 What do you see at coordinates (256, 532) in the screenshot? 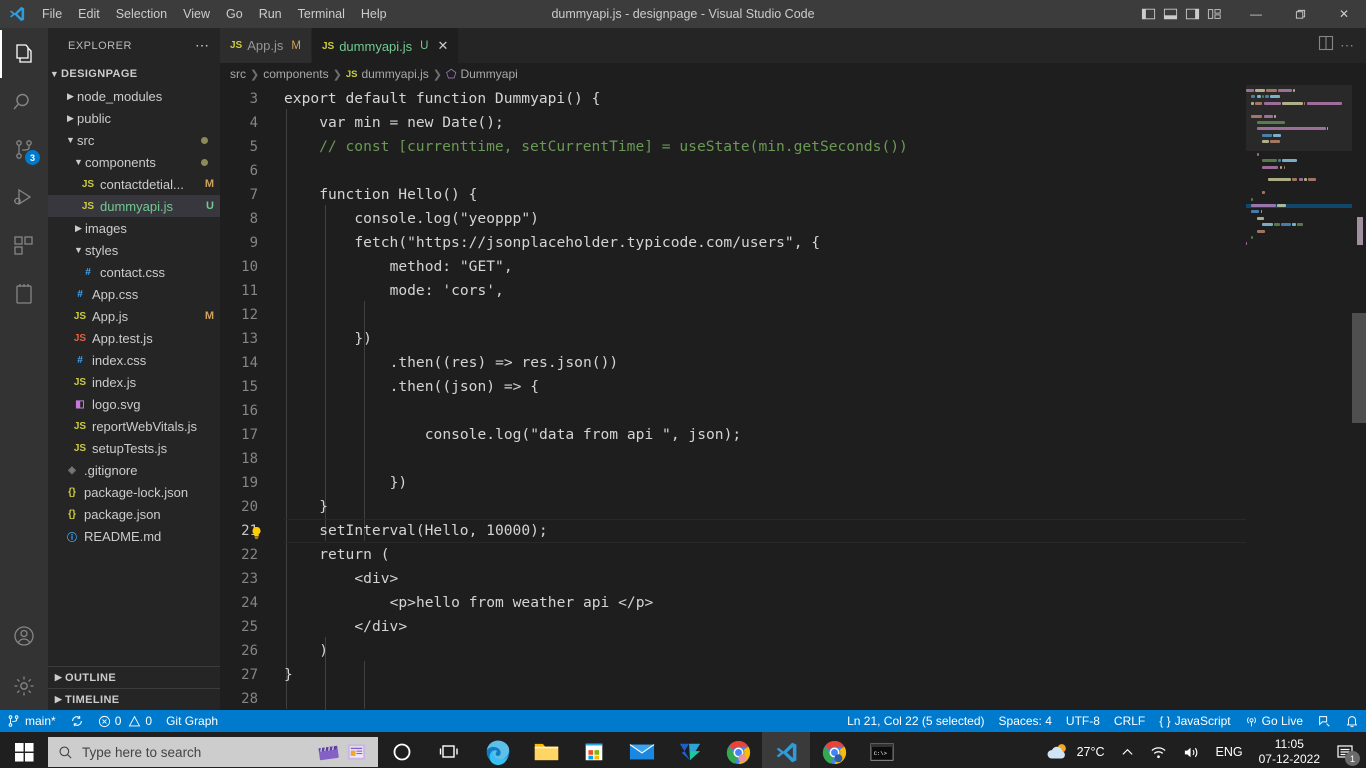
I see `lightbulb-icon` at bounding box center [256, 532].